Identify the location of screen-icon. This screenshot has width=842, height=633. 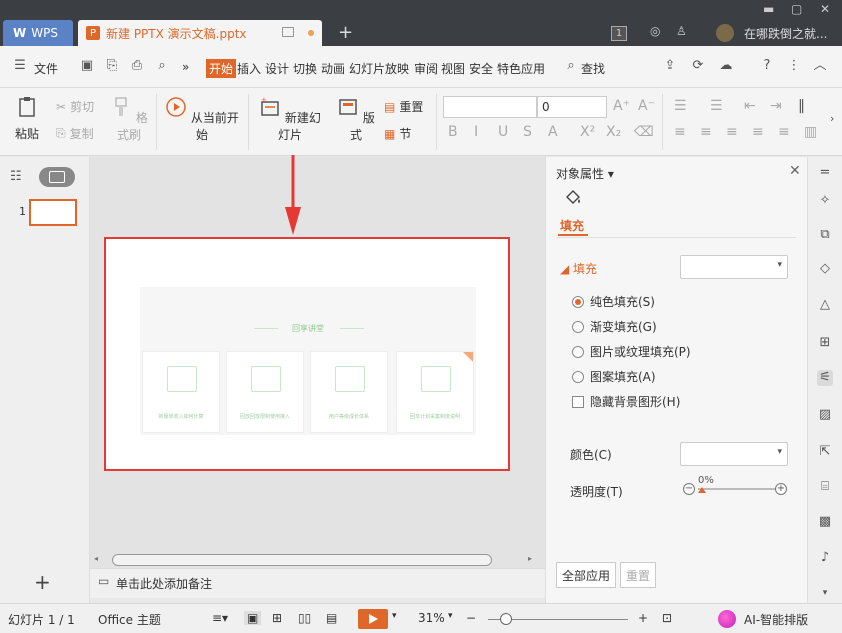
(288, 32).